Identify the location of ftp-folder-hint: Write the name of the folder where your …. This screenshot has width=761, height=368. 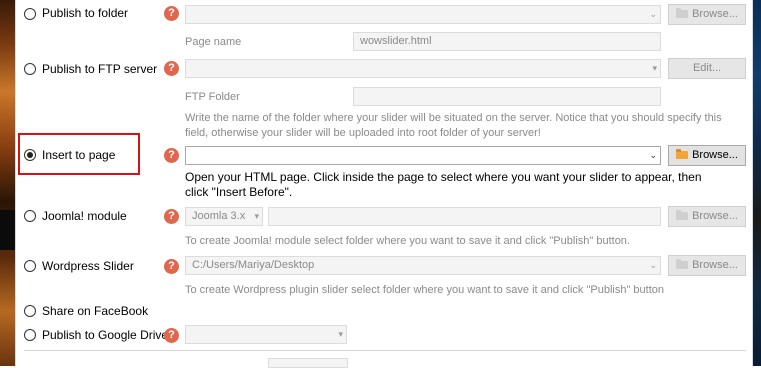
(453, 125).